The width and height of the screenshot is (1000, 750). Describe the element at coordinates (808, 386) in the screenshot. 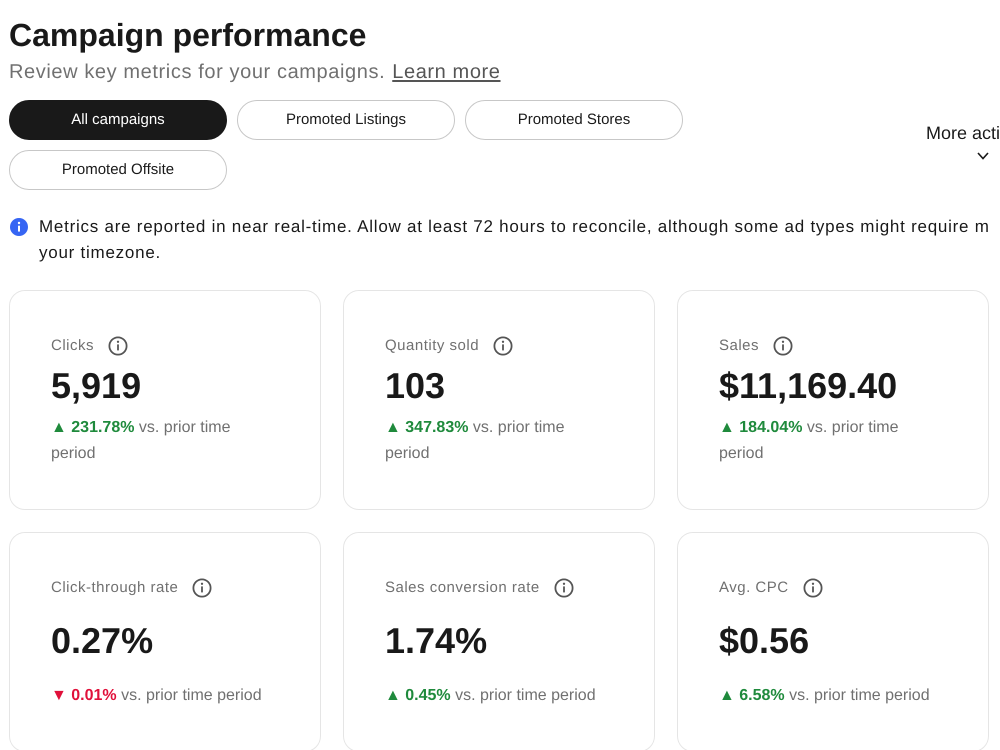

I see `metric-value: $11,169.40` at that location.